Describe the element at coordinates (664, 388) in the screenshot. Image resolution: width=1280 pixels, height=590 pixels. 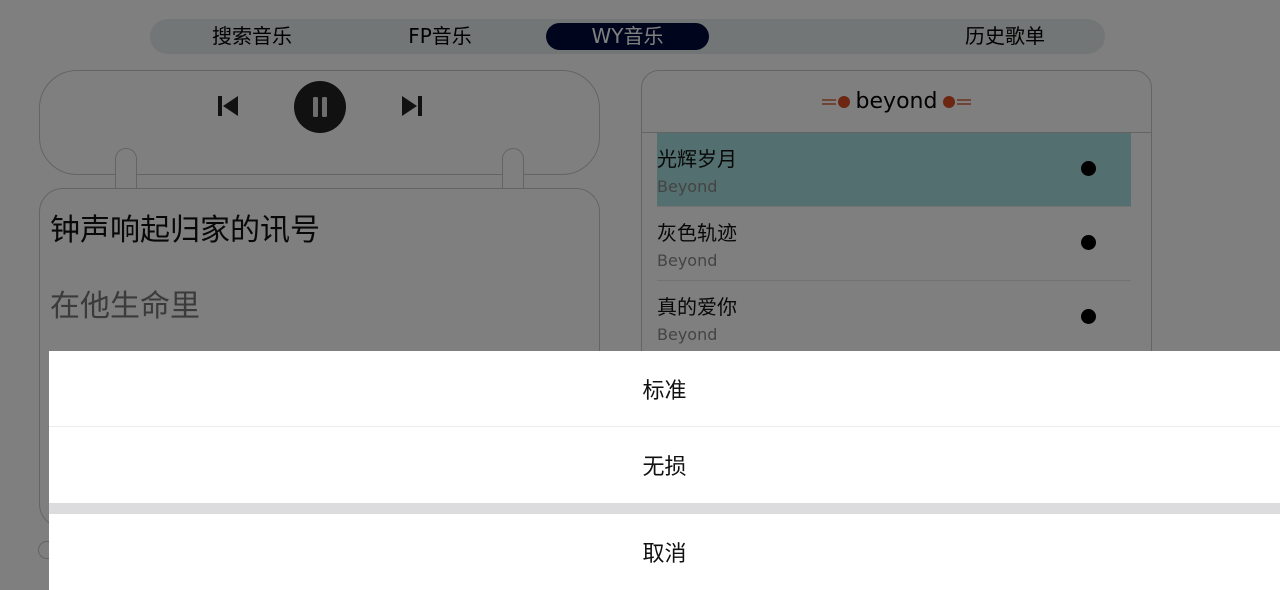
I see `option-standard-button: 标准` at that location.